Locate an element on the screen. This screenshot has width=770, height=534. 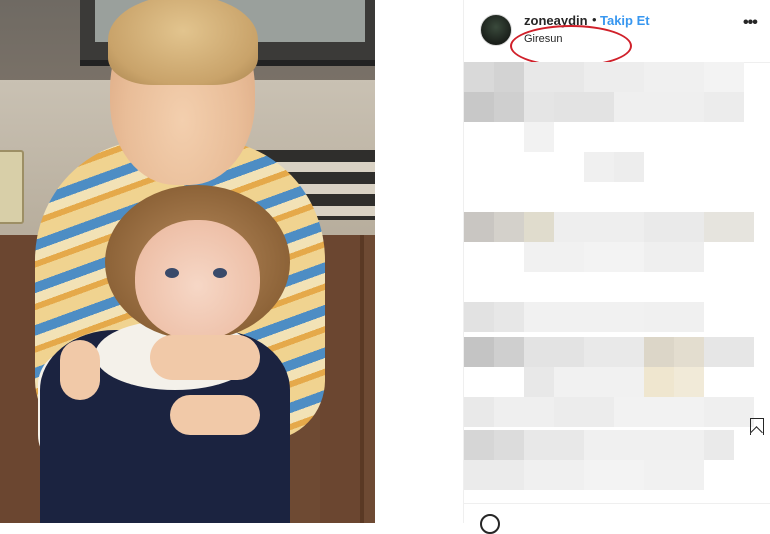
emoji-icon is located at coordinates (490, 524).